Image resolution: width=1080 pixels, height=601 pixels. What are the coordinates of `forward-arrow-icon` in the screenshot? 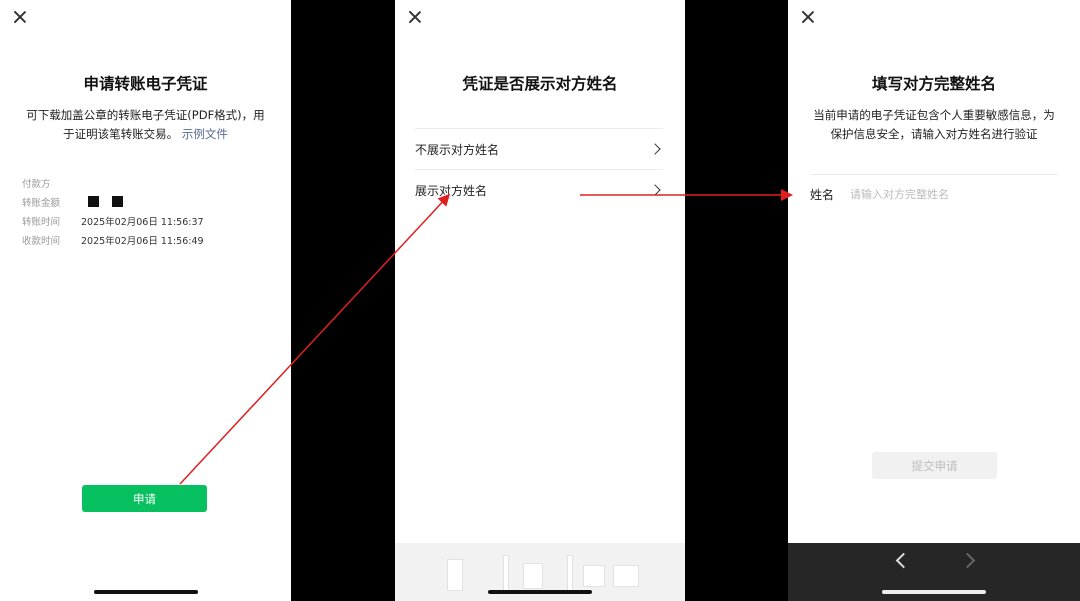 It's located at (967, 560).